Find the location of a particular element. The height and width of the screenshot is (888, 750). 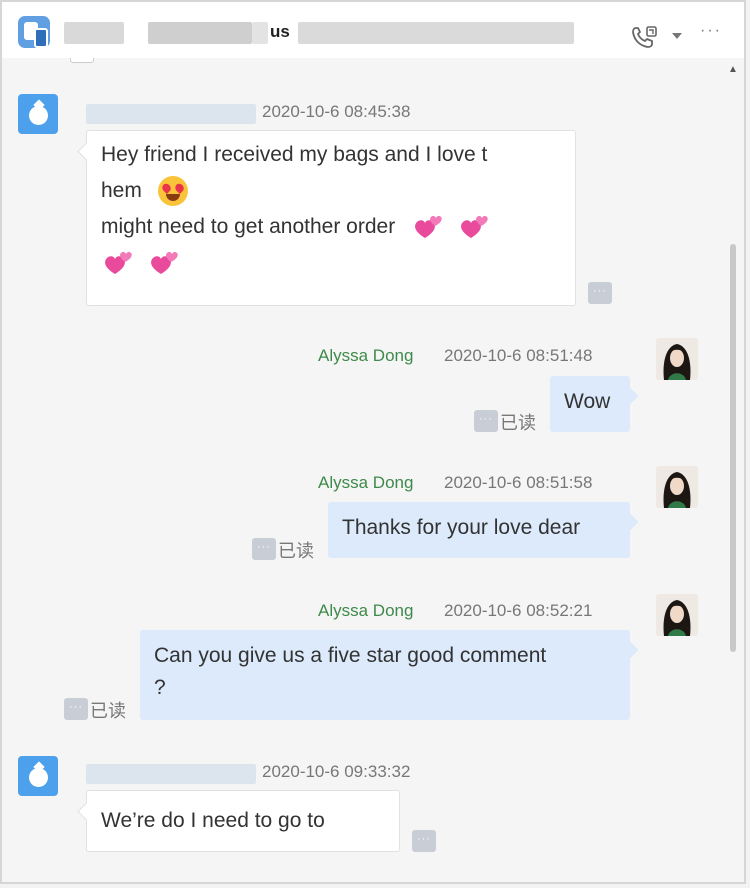

message-text: Wow is located at coordinates (587, 401).